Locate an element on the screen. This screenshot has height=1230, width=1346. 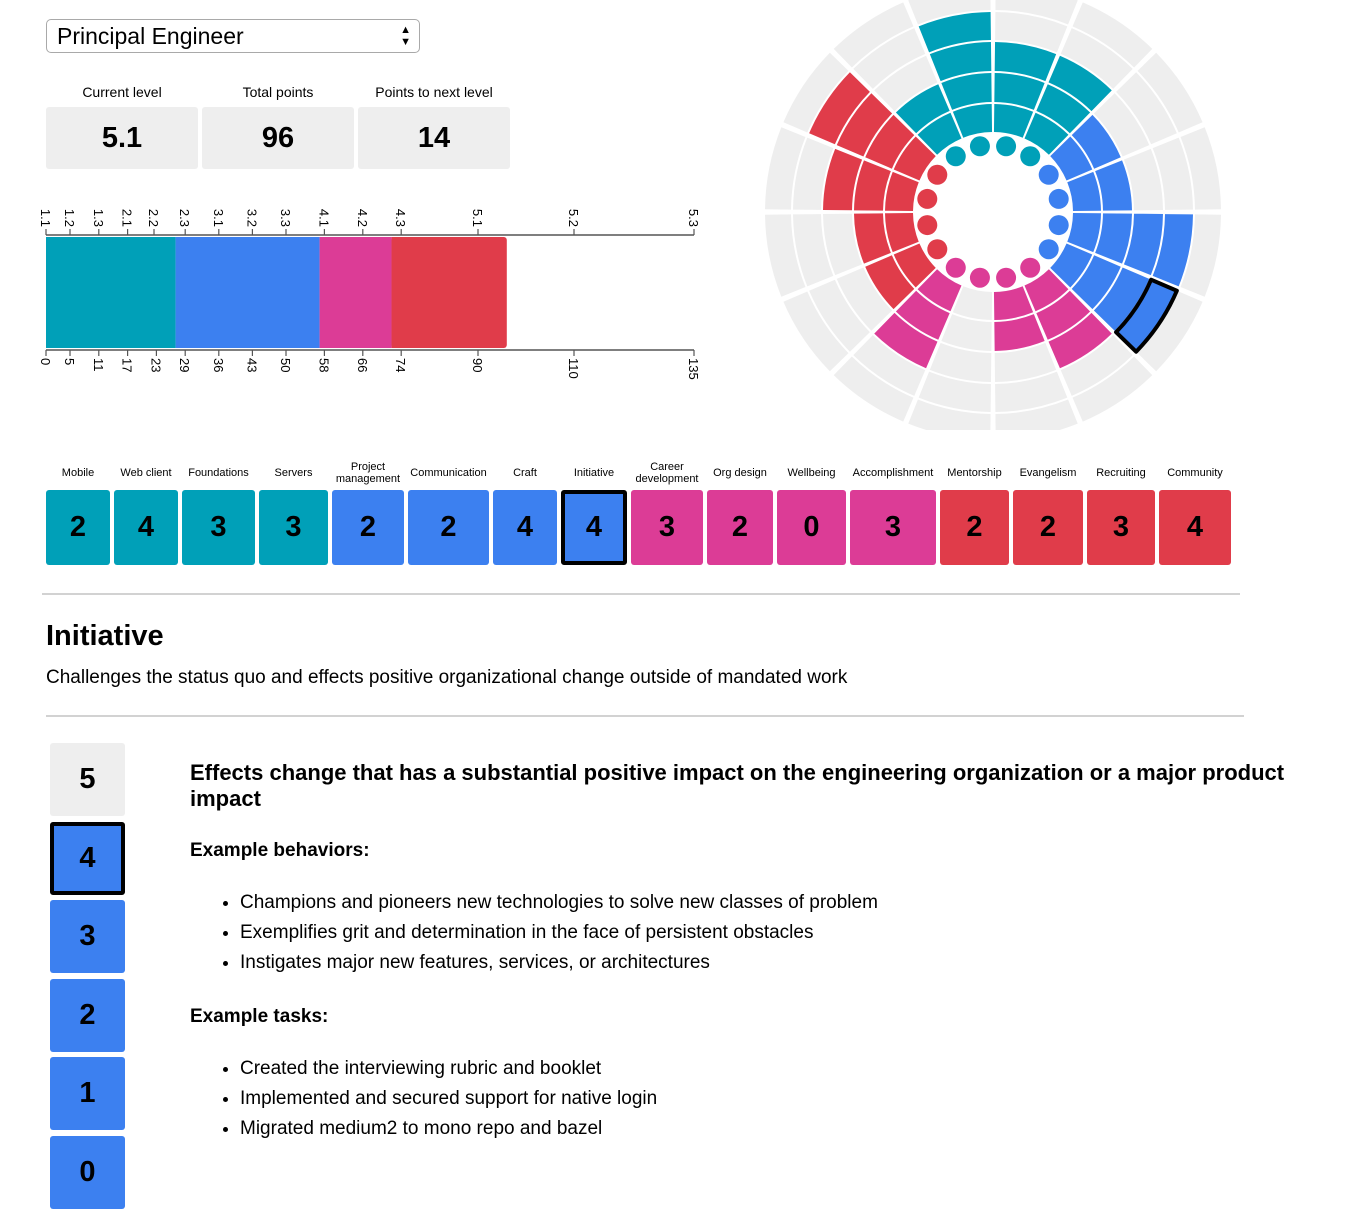
level-button: 3 is located at coordinates (87, 936).